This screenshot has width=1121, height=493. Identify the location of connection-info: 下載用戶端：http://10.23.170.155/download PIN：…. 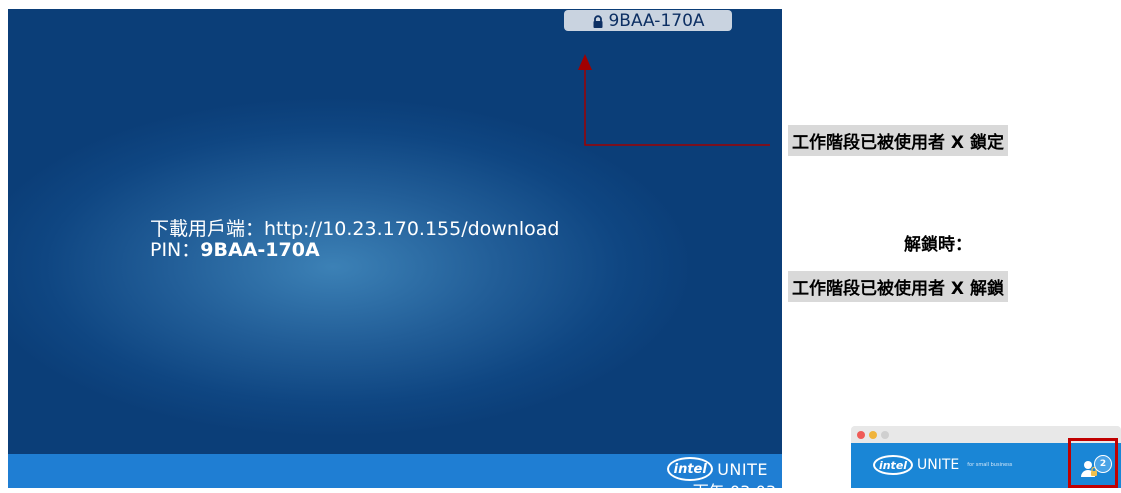
(354, 240).